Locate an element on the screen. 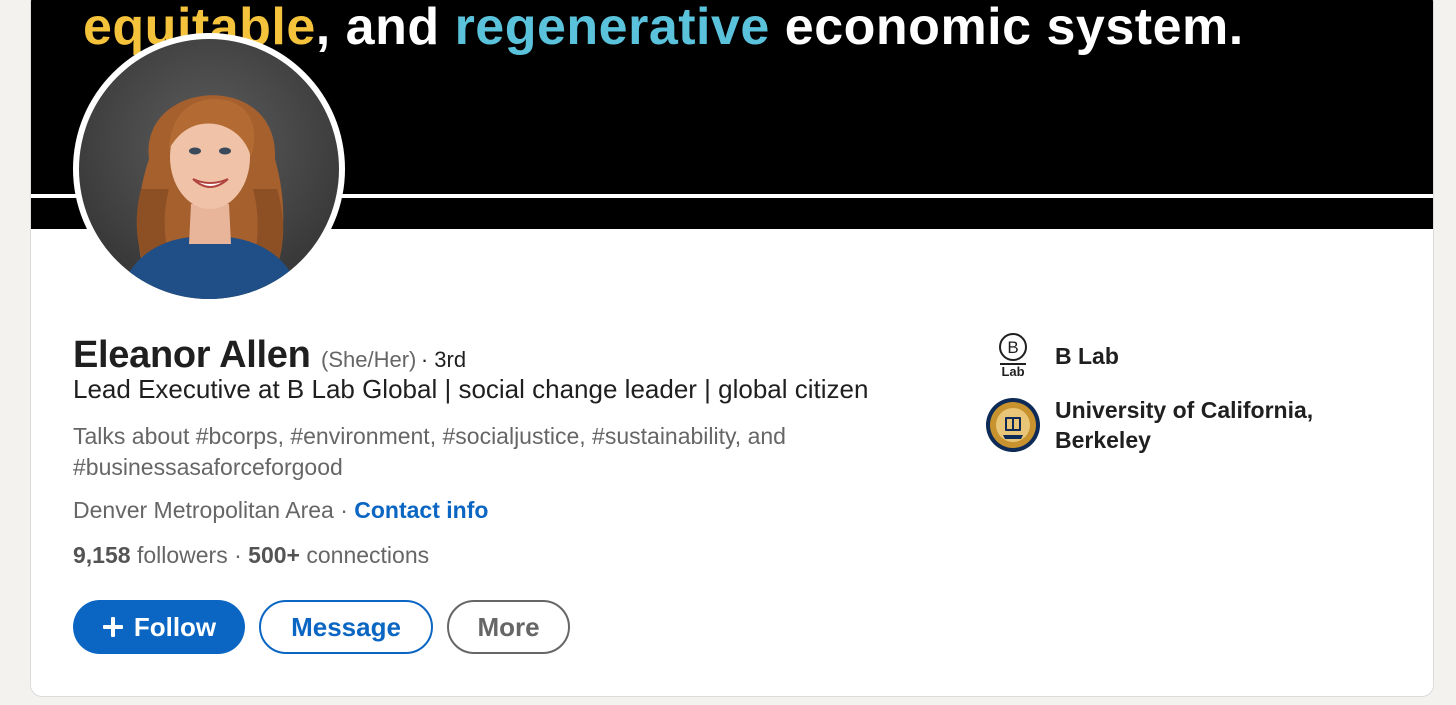 The height and width of the screenshot is (705, 1456). pronouns: (She/Her) is located at coordinates (369, 359).